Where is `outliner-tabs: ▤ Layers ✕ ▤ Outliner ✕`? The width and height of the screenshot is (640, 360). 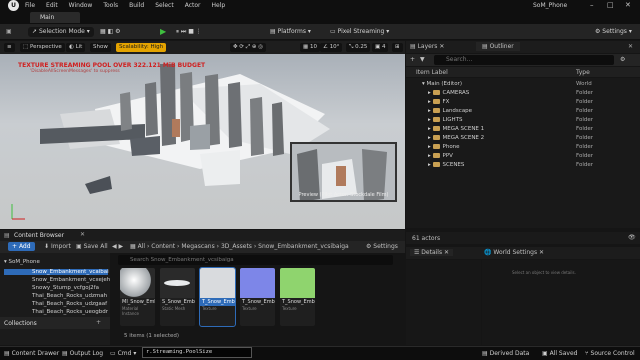
outliner-tabs: ▤ Layers ✕ ▤ Outliner ✕ is located at coordinates (523, 47).